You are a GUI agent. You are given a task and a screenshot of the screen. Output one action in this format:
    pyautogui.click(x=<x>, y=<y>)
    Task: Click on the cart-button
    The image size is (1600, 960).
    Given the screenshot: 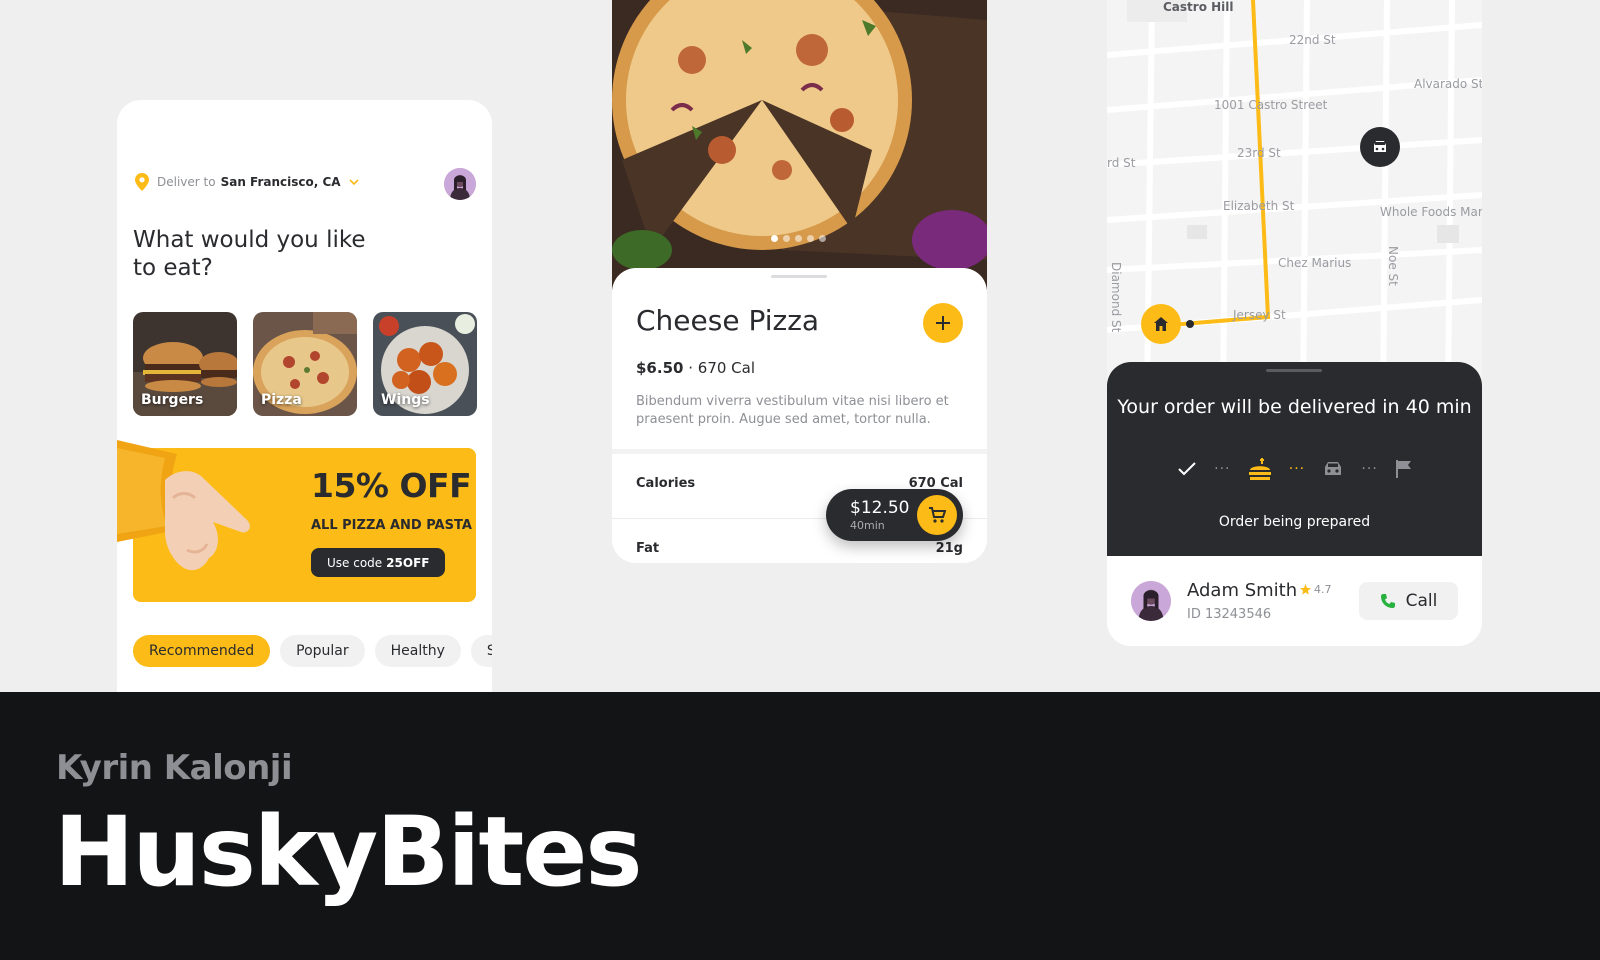 What is the action you would take?
    pyautogui.click(x=937, y=515)
    